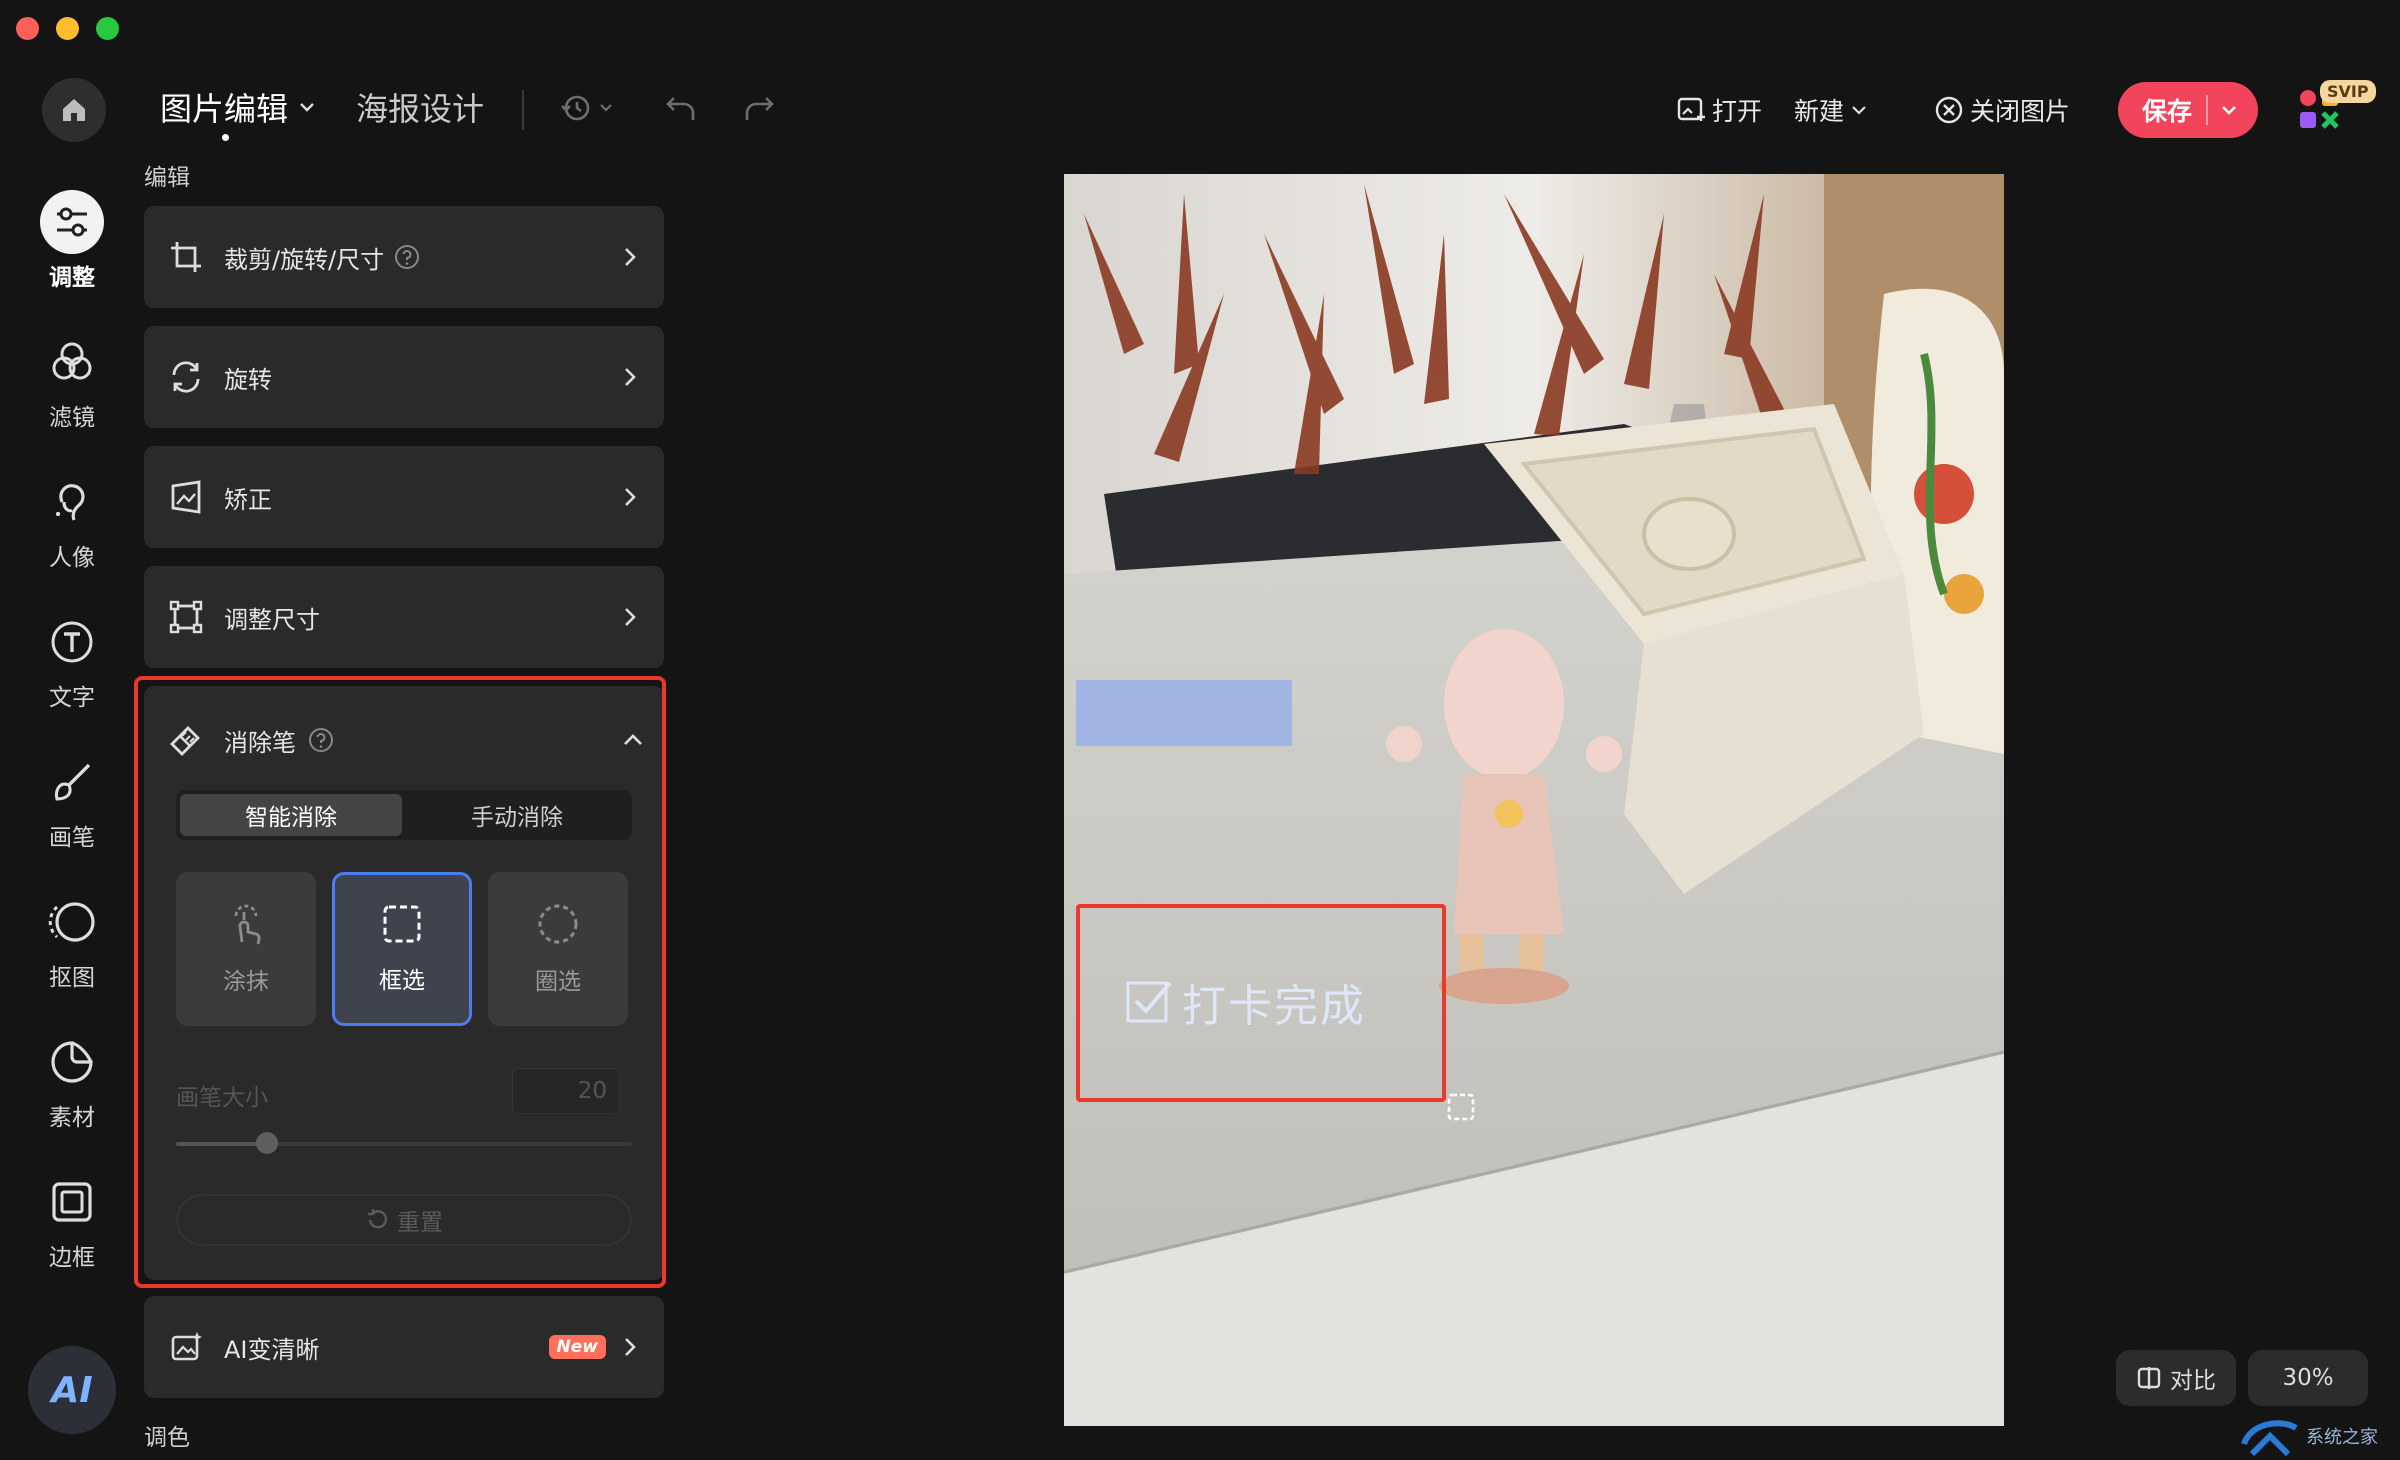 The width and height of the screenshot is (2400, 1460). What do you see at coordinates (377, 1220) in the screenshot?
I see `reset-icon` at bounding box center [377, 1220].